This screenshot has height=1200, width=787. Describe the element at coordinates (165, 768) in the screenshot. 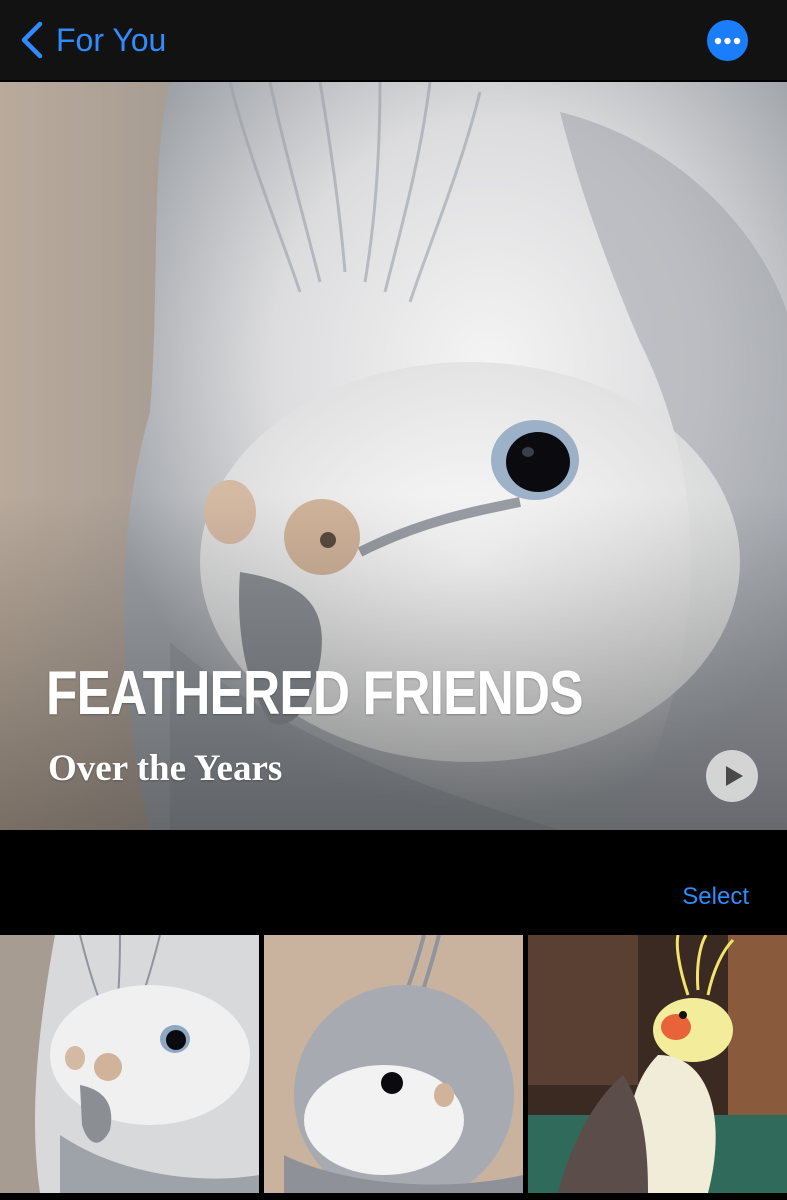

I see `memory-subtitle: Over the Years` at that location.